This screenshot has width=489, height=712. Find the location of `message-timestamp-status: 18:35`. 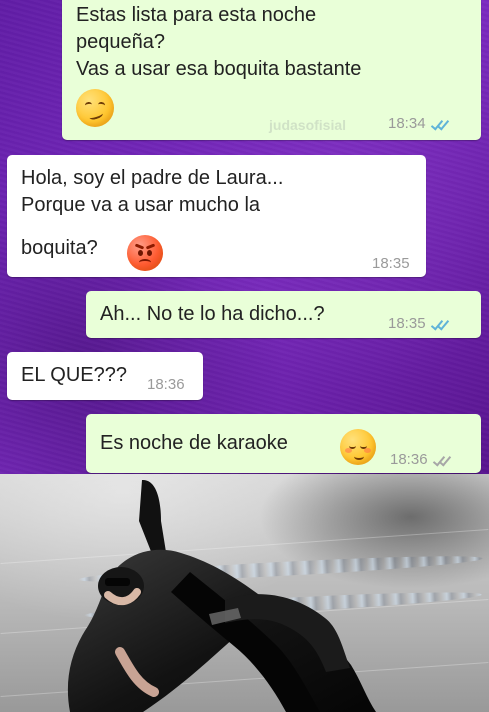

message-timestamp-status: 18:35 is located at coordinates (419, 323).